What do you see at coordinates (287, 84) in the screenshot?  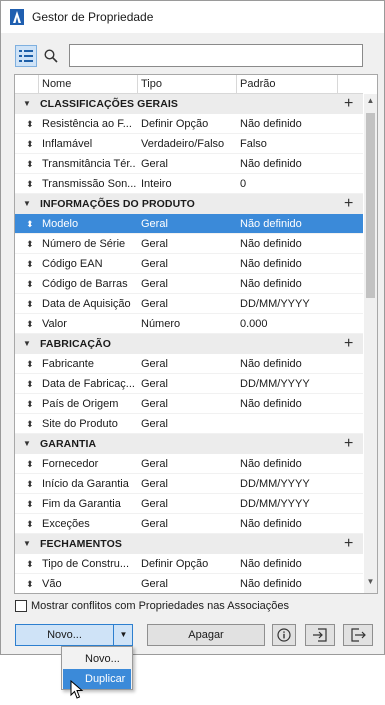 I see `column-header-padrao: Padrão` at bounding box center [287, 84].